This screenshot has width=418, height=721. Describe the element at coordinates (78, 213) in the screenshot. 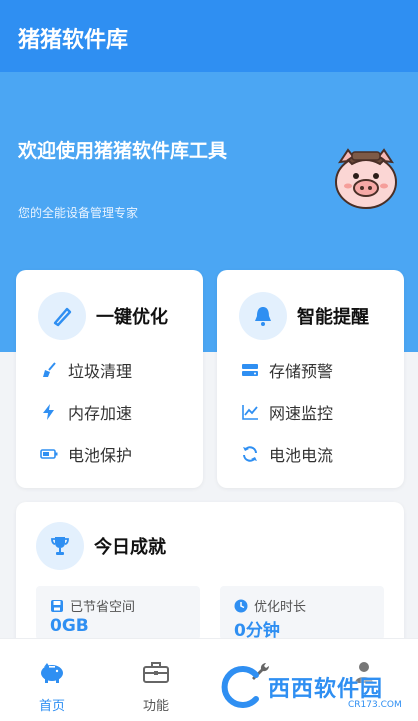

I see `welcome-subtitle: 您的全能设备管理专家` at that location.